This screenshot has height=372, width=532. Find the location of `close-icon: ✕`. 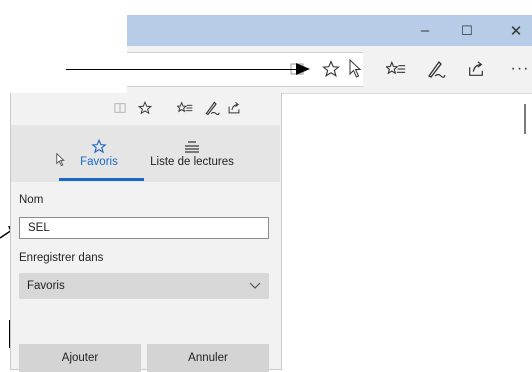

close-icon: ✕ is located at coordinates (516, 31).